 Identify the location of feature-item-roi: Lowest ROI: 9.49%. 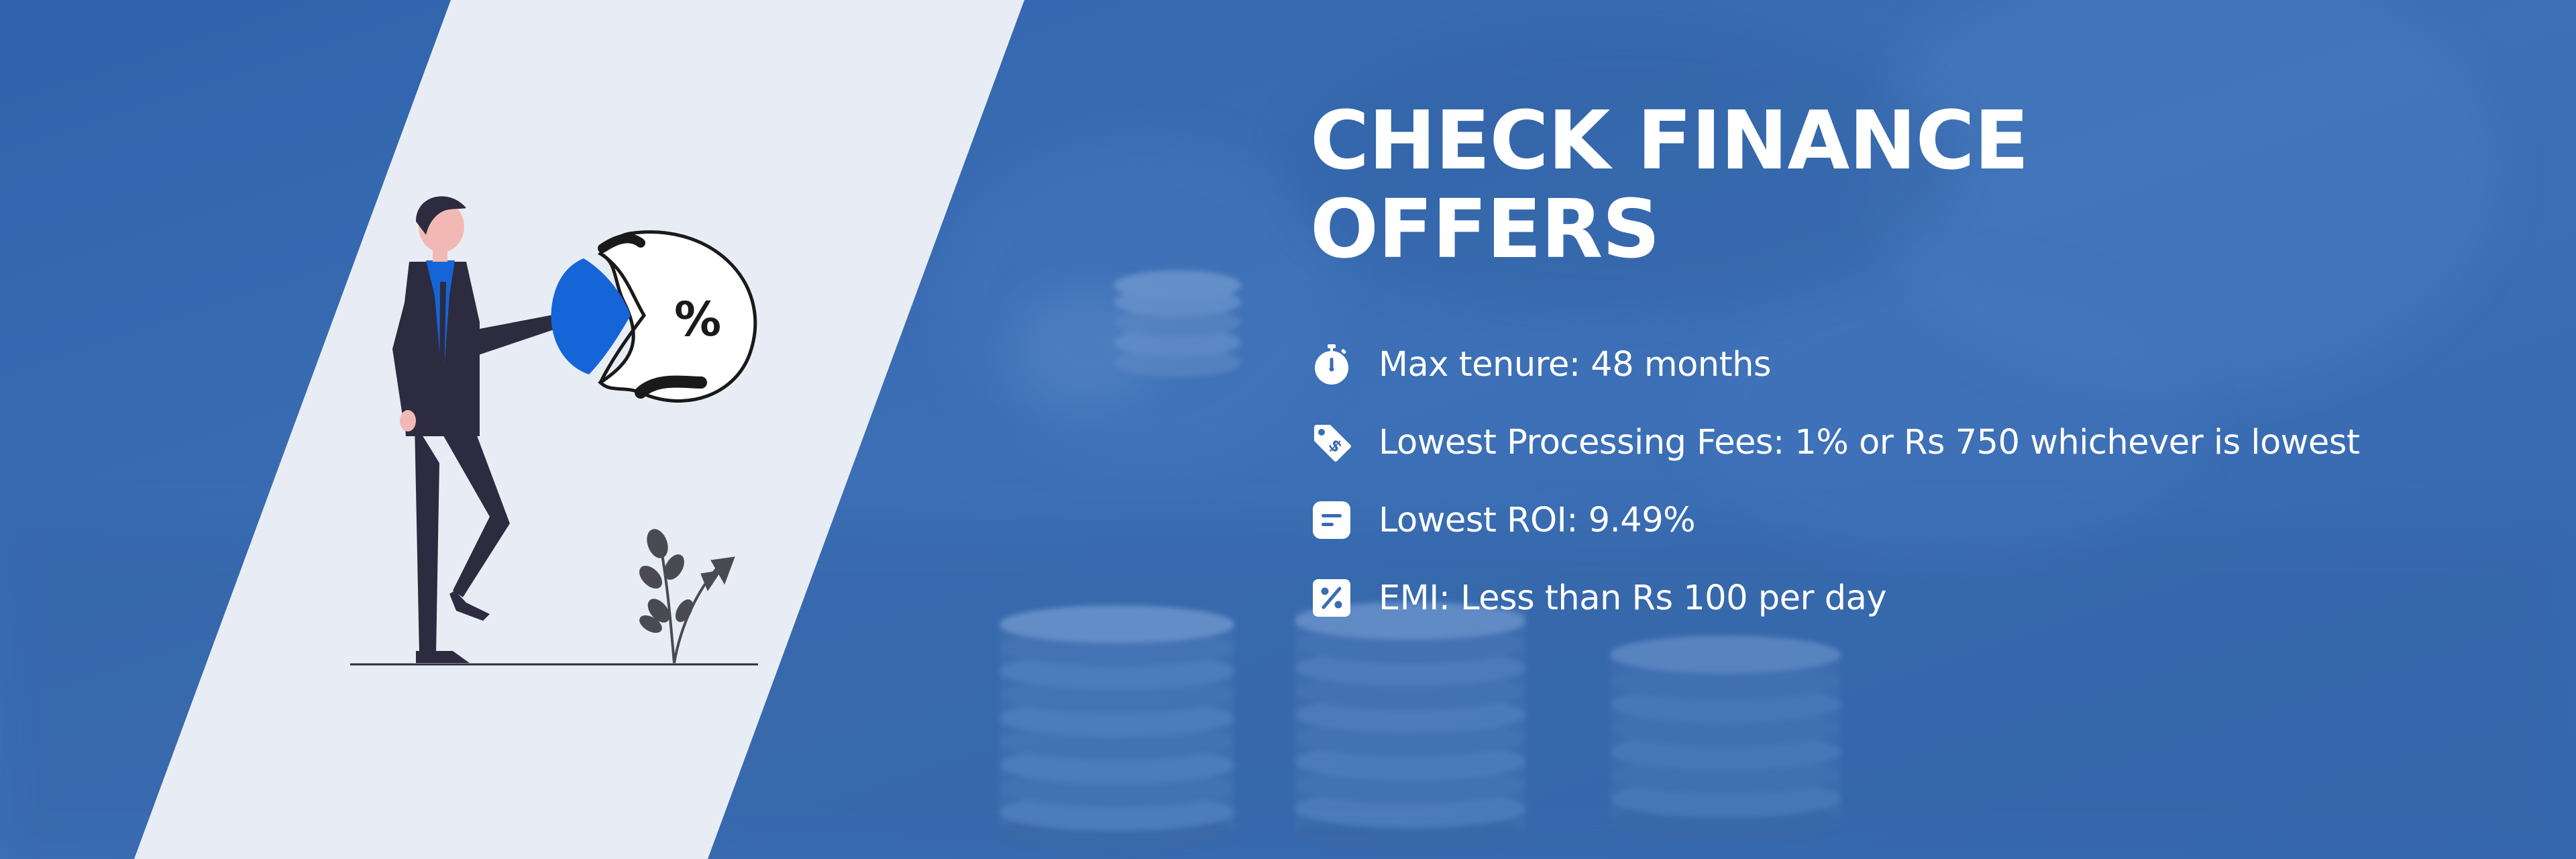
(1927, 520).